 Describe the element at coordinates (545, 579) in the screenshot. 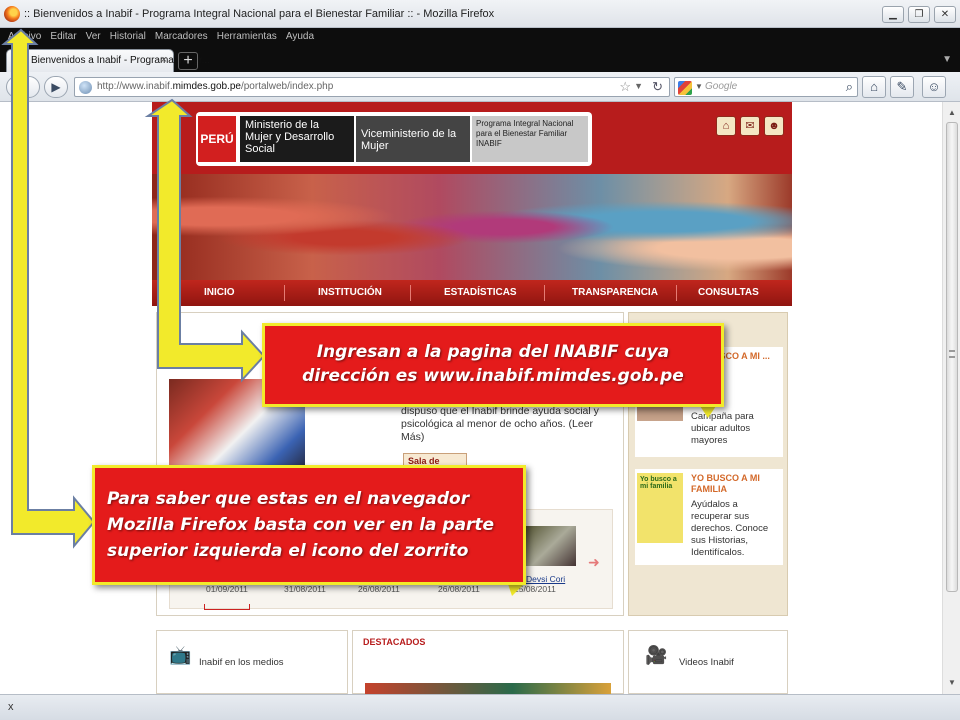

I see `thumbnail-caption: Devsi Cori` at that location.